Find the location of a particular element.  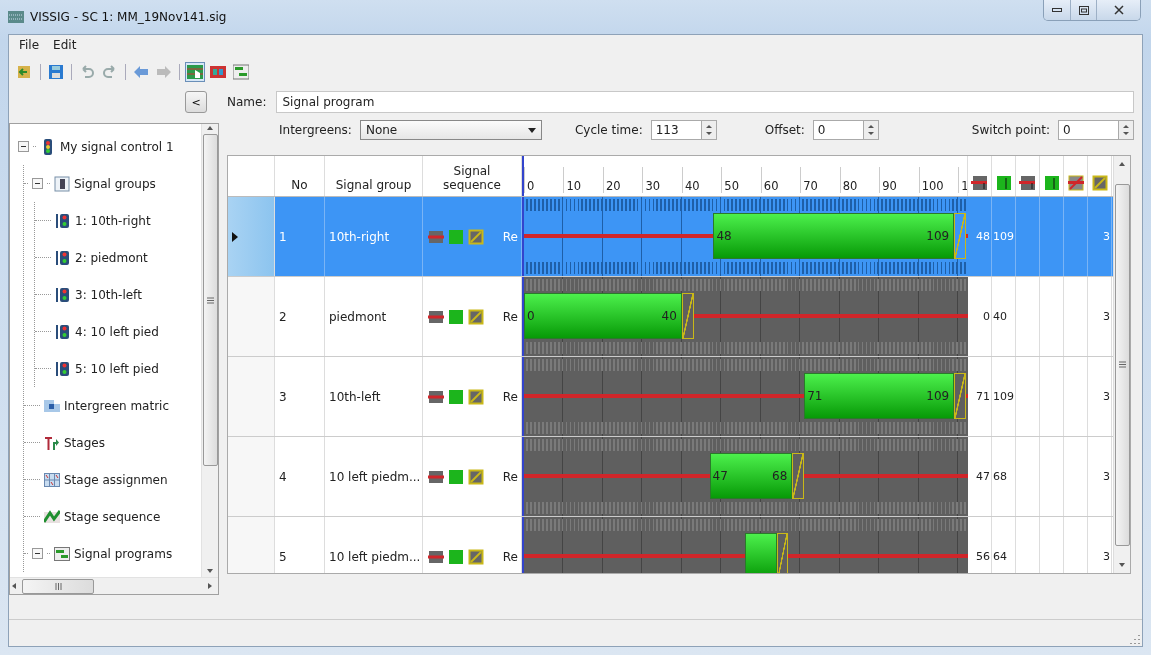

table-cell: 71 is located at coordinates (980, 396).